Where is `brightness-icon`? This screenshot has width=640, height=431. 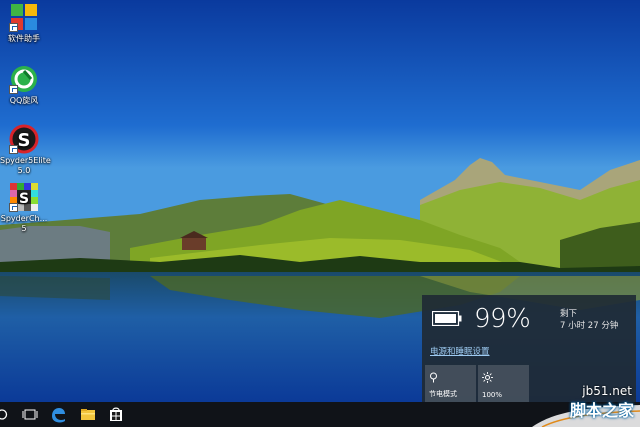 brightness-icon is located at coordinates (487, 377).